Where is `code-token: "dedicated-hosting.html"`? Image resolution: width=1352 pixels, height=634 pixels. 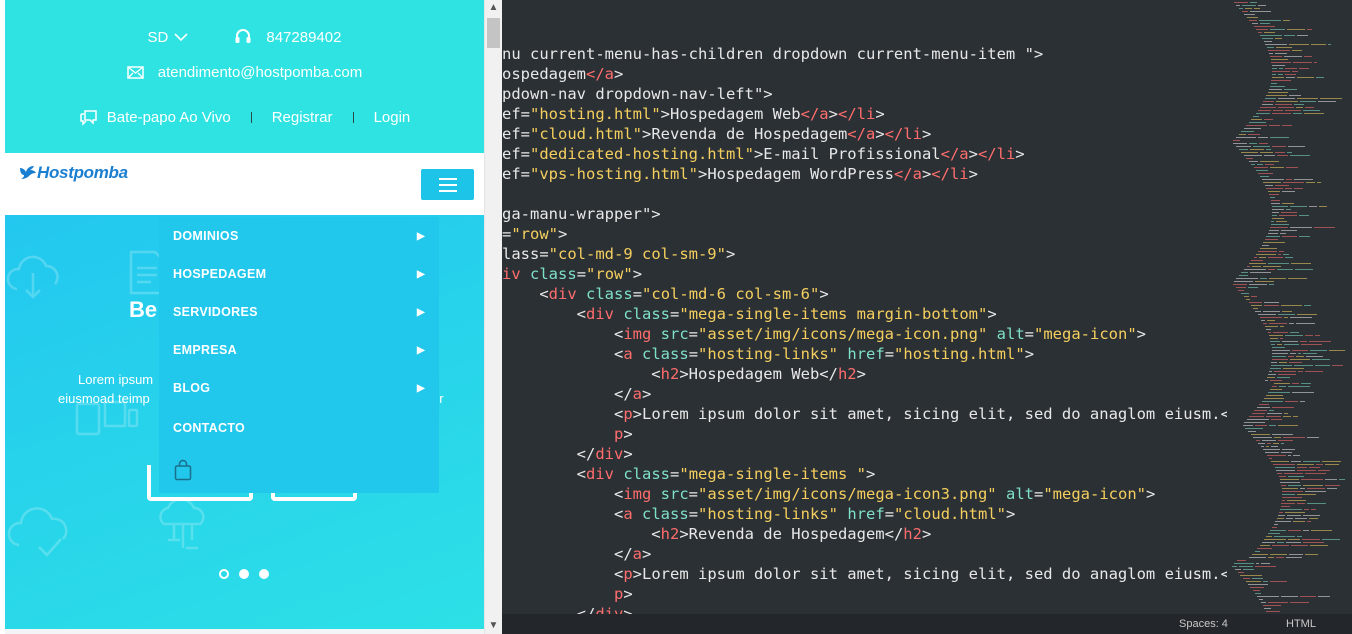
code-token: "dedicated-hosting.html" is located at coordinates (642, 154).